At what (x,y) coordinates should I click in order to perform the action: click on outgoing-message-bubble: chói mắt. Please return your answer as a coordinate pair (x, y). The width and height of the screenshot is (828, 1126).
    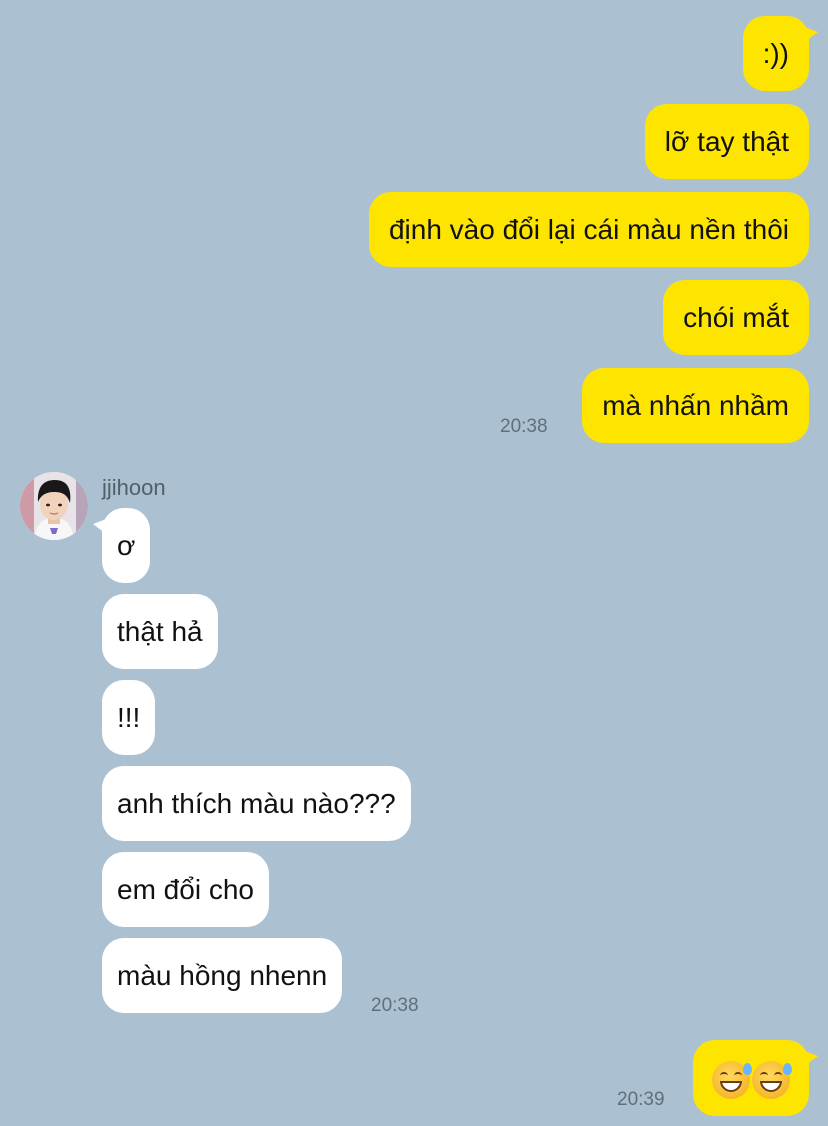
    Looking at the image, I should click on (736, 317).